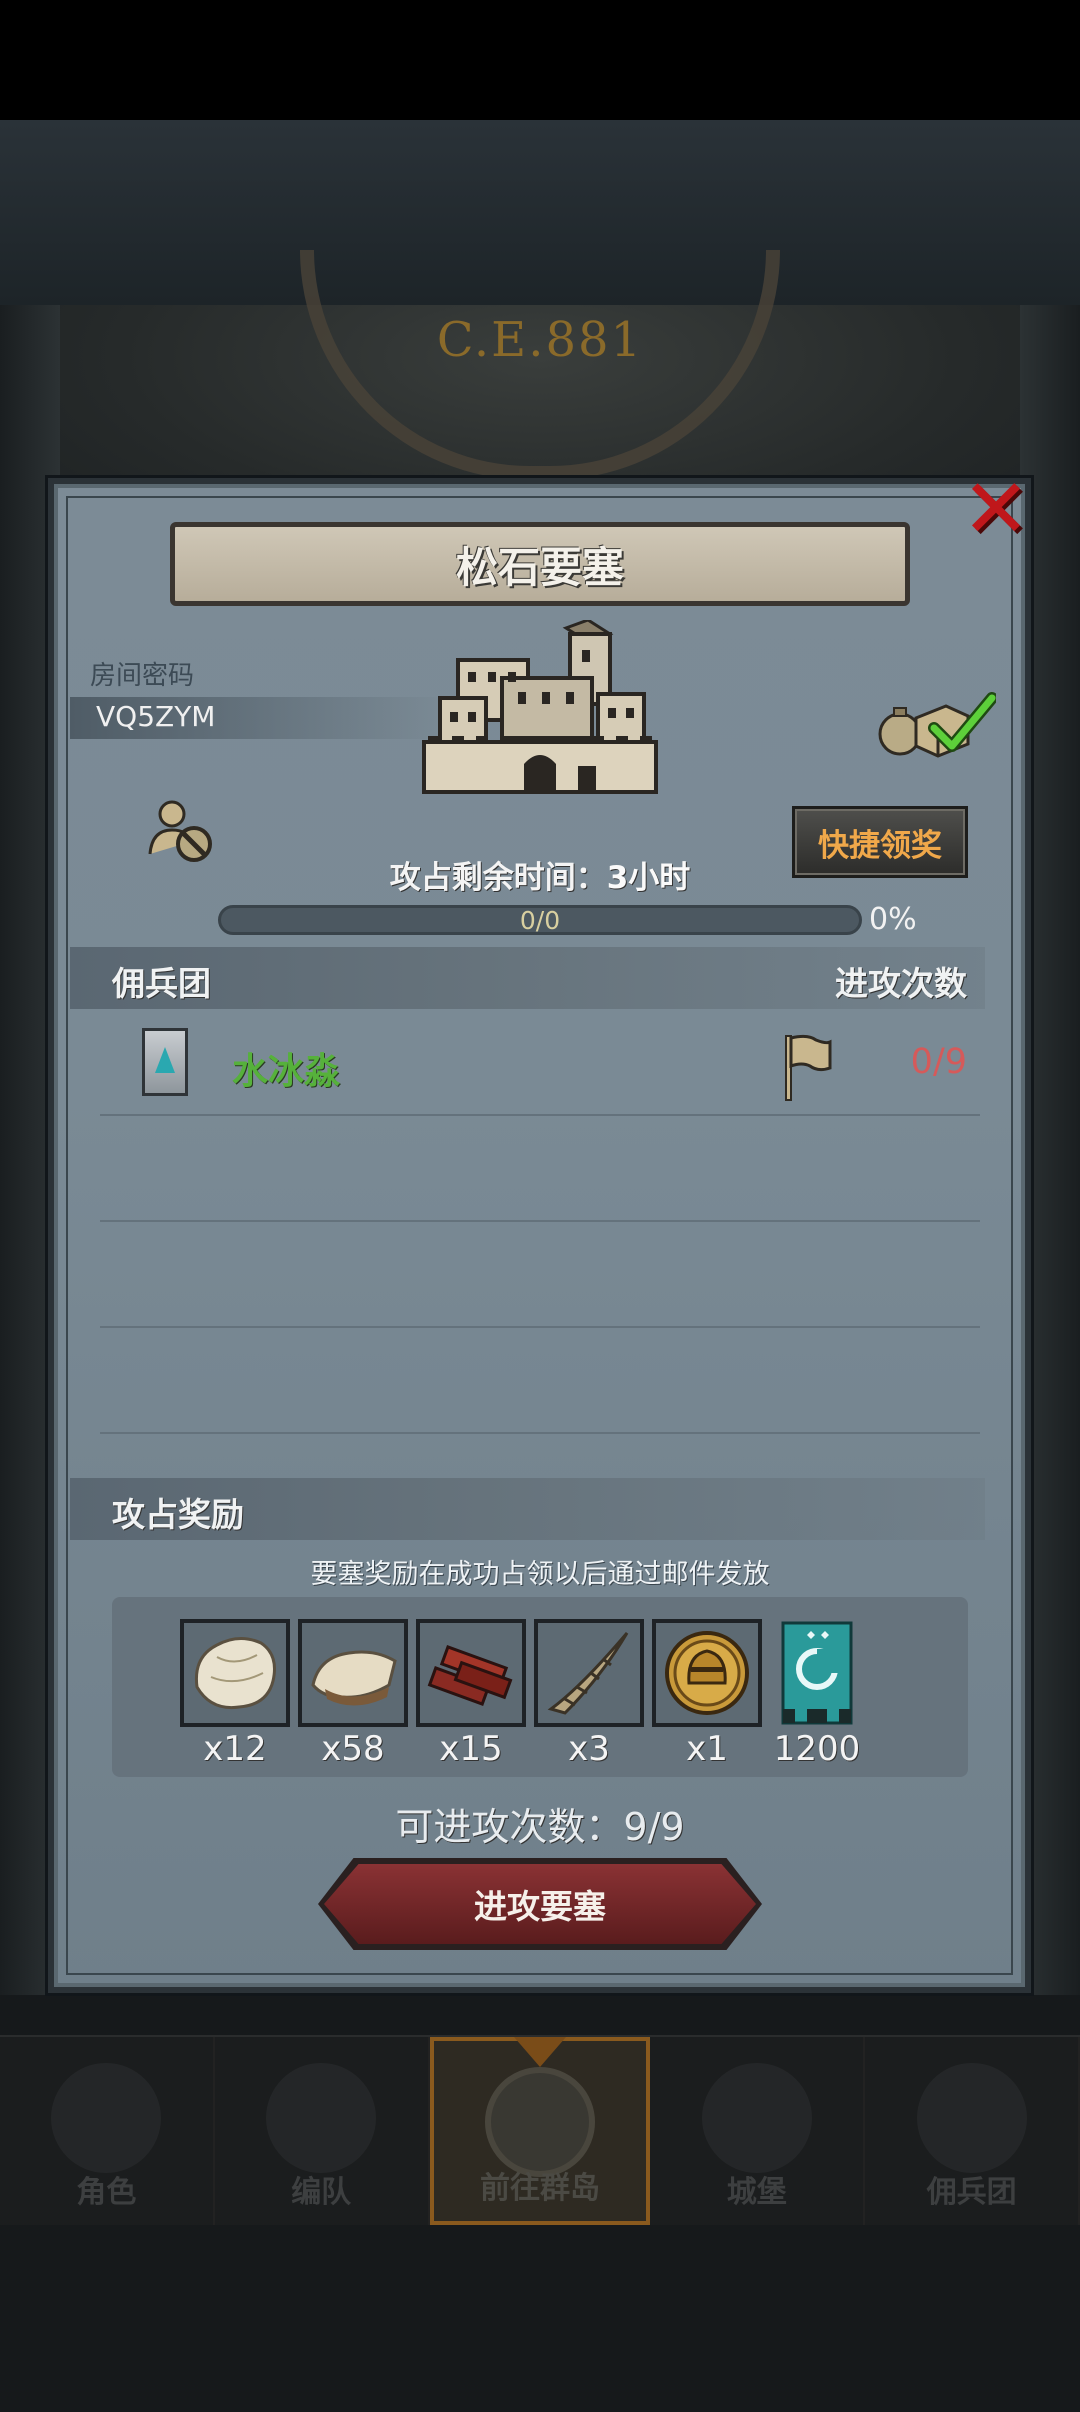 The height and width of the screenshot is (2412, 1080). What do you see at coordinates (142, 676) in the screenshot?
I see `room-password-label: 房间密码` at bounding box center [142, 676].